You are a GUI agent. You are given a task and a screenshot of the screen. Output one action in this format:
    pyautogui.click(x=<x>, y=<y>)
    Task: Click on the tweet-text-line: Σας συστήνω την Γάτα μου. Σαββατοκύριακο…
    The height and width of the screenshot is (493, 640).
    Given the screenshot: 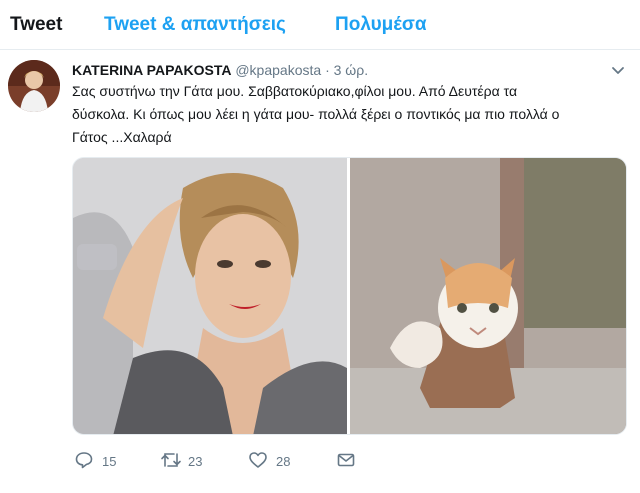 What is the action you would take?
    pyautogui.click(x=295, y=91)
    